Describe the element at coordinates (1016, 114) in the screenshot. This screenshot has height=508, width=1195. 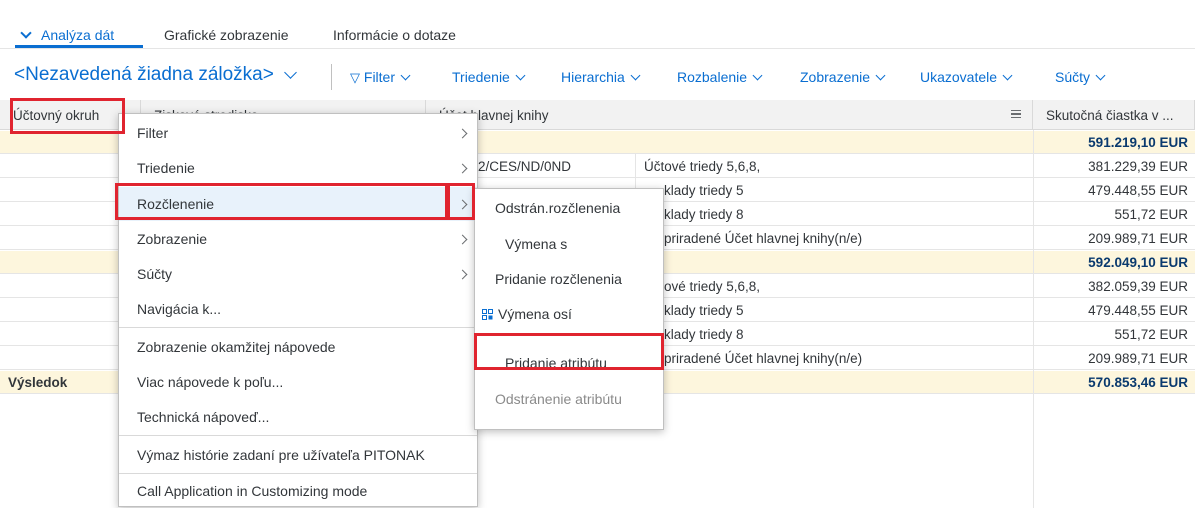
I see `sort-icon` at that location.